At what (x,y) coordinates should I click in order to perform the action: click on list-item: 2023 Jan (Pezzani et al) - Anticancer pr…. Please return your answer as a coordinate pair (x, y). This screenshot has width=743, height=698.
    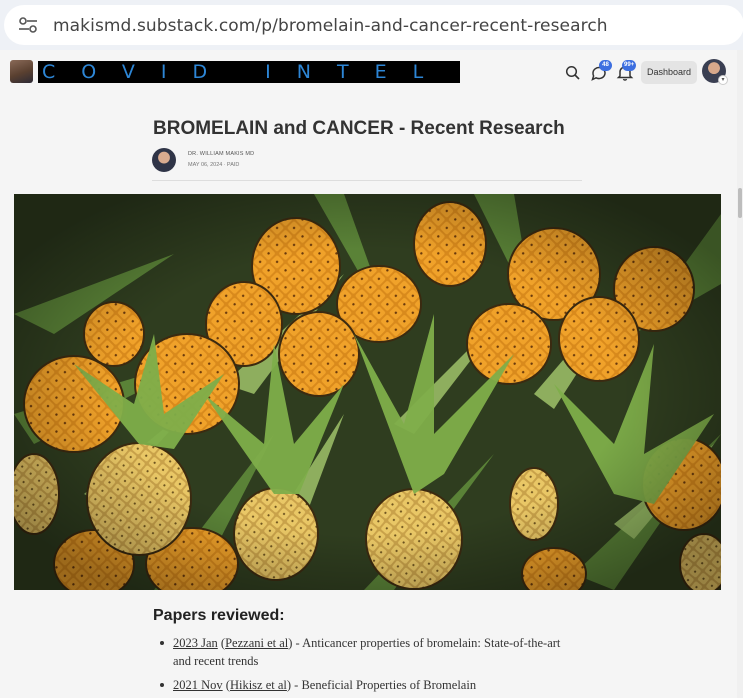
    Looking at the image, I should click on (363, 652).